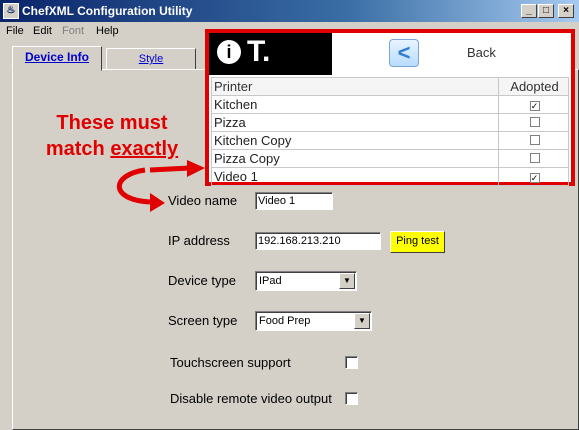 Image resolution: width=579 pixels, height=430 pixels. I want to click on close-button: ×, so click(566, 11).